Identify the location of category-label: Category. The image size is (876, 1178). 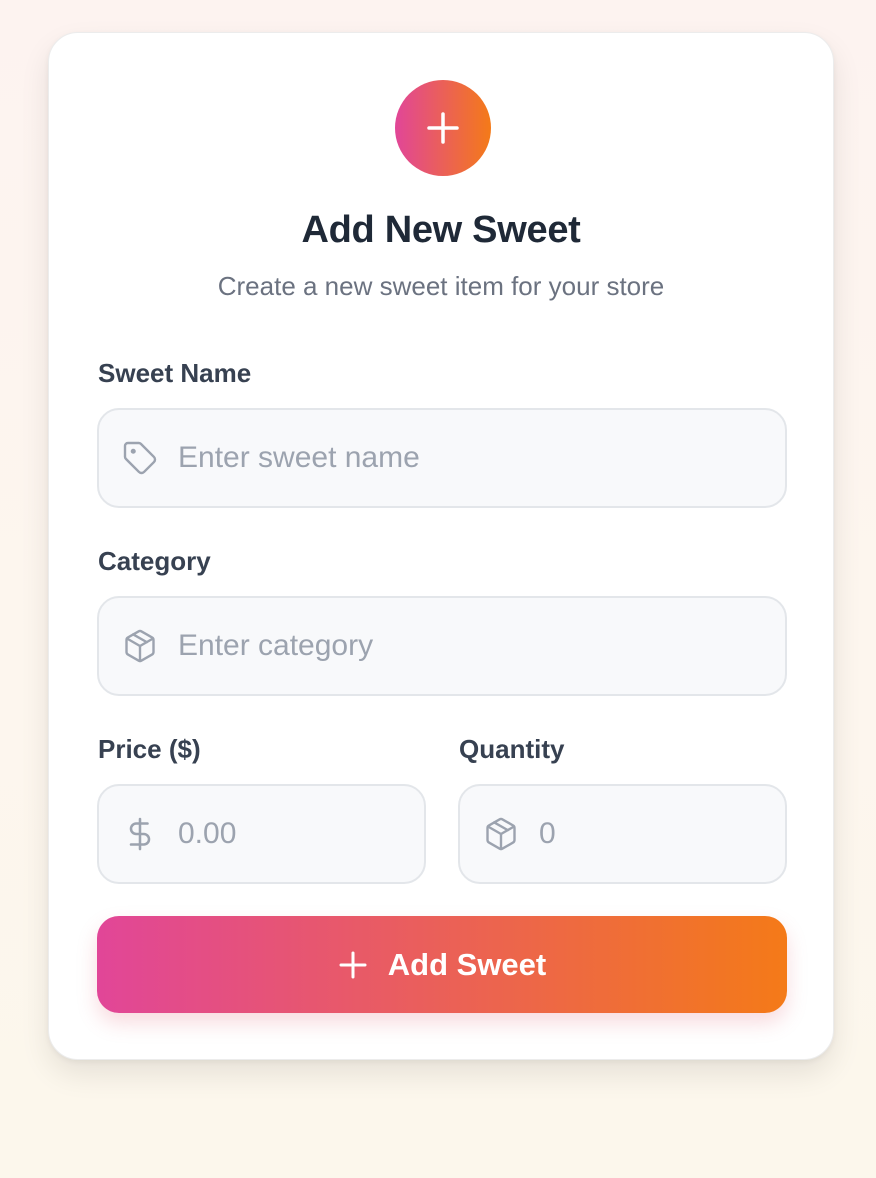
(154, 561).